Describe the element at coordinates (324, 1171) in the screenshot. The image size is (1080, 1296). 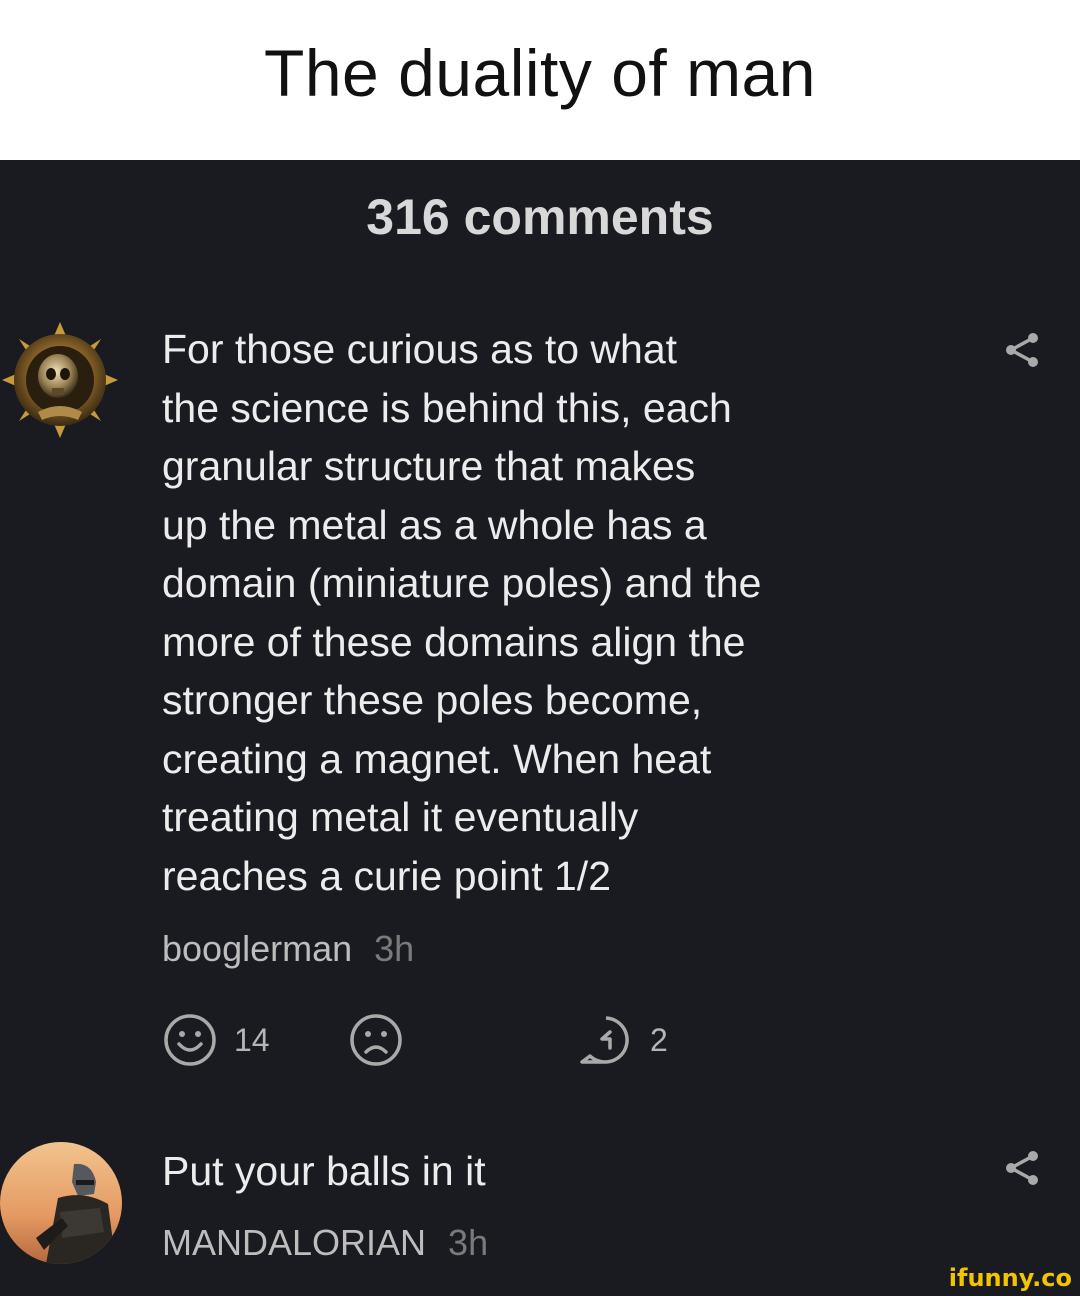
I see `comment-text: Put your balls in it` at that location.